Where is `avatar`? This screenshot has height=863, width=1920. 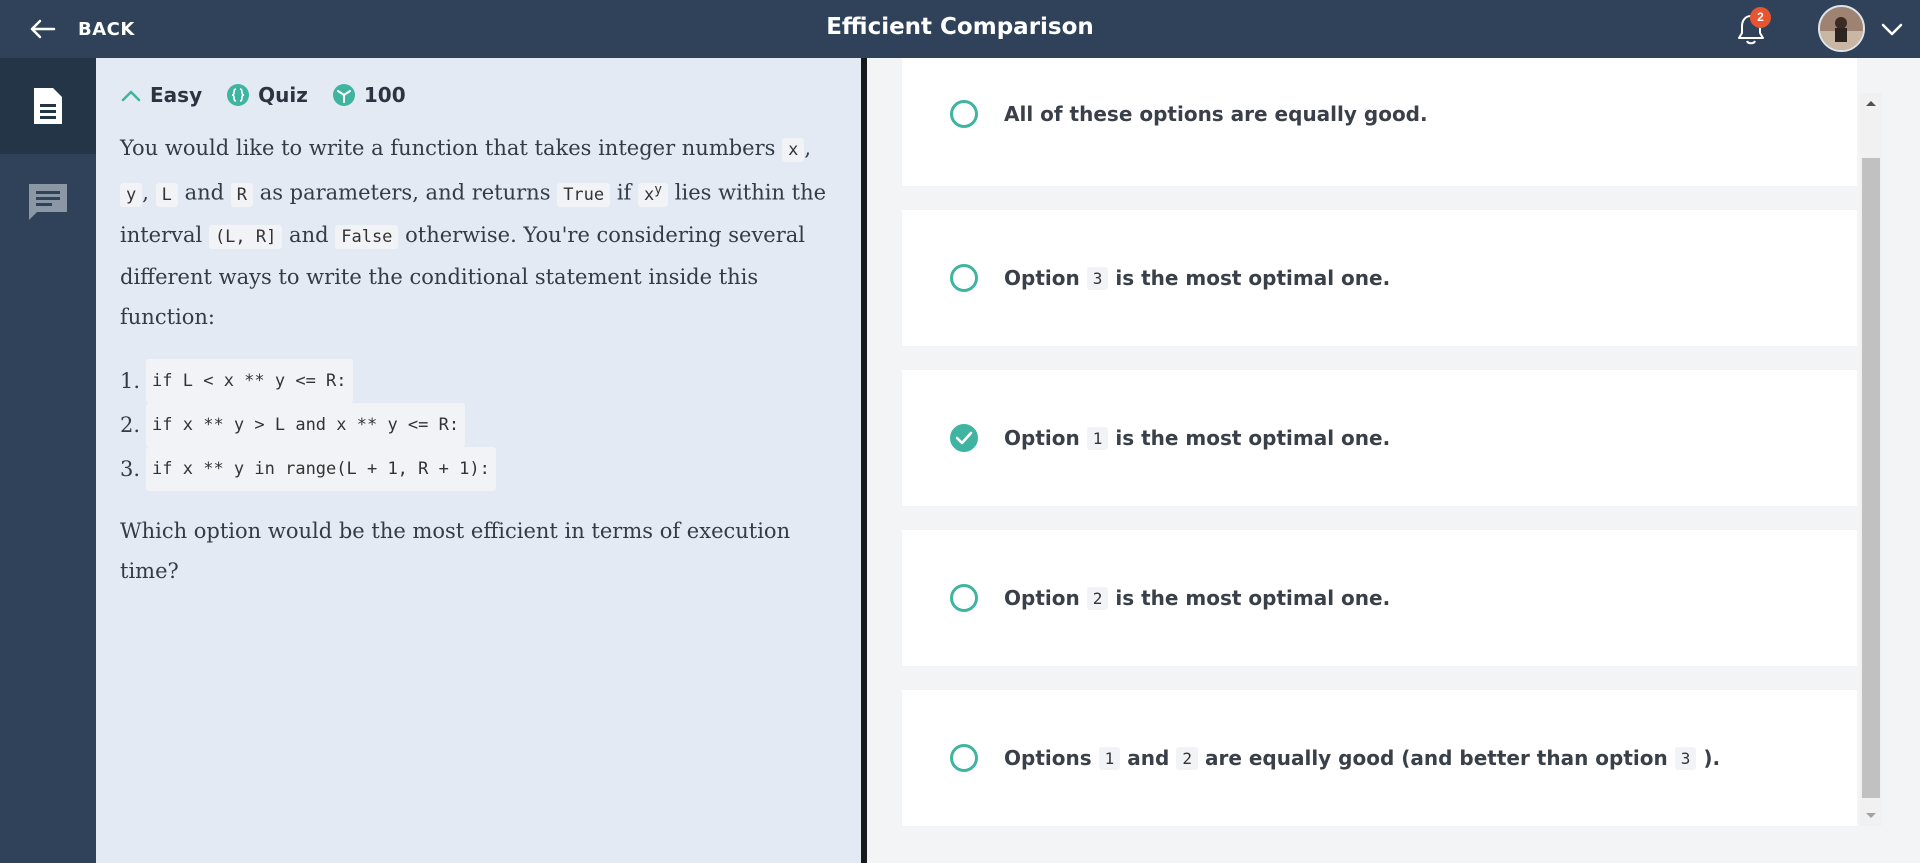 avatar is located at coordinates (1841, 28).